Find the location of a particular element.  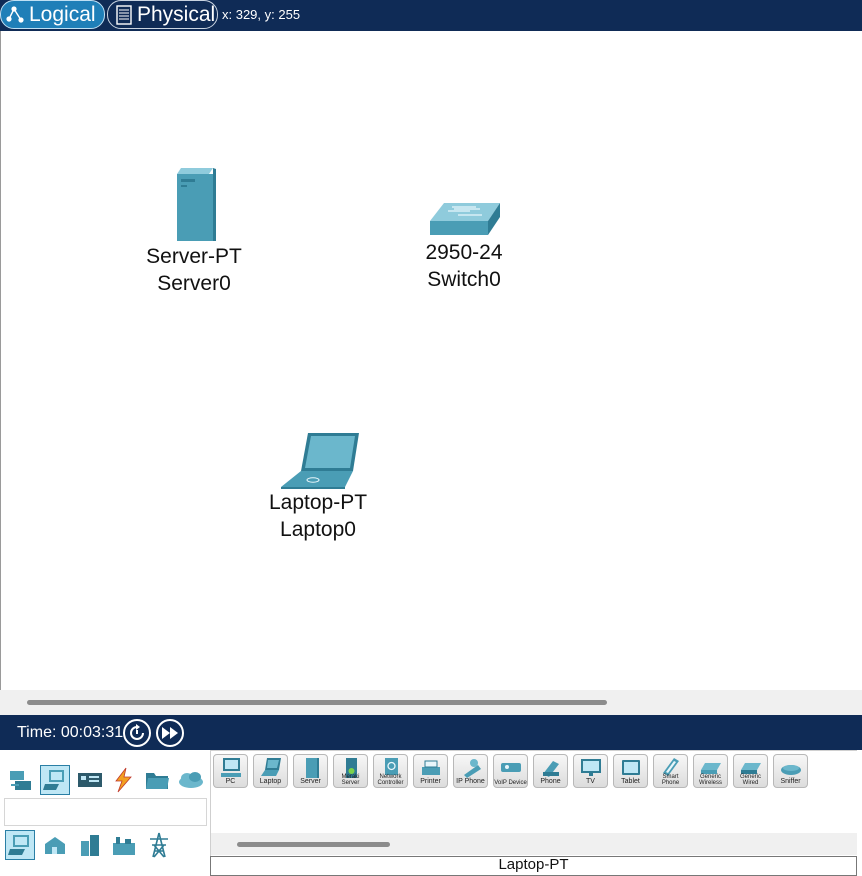

category-multiuser is located at coordinates (191, 780).